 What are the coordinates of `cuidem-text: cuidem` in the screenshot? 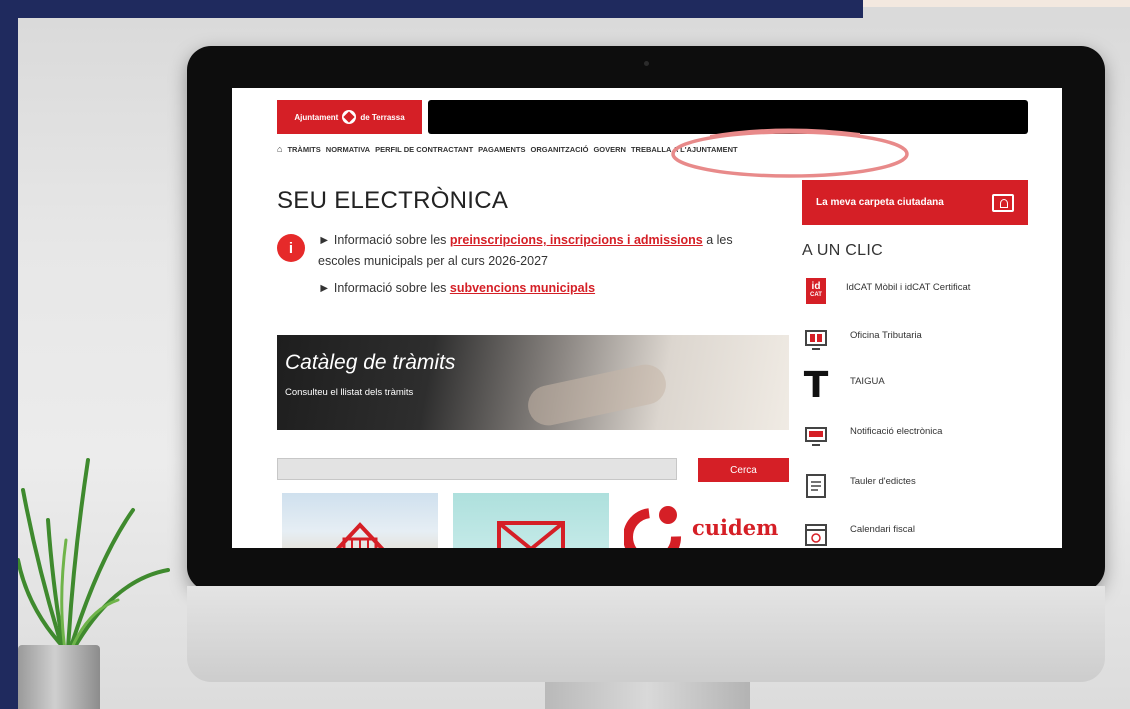 It's located at (735, 527).